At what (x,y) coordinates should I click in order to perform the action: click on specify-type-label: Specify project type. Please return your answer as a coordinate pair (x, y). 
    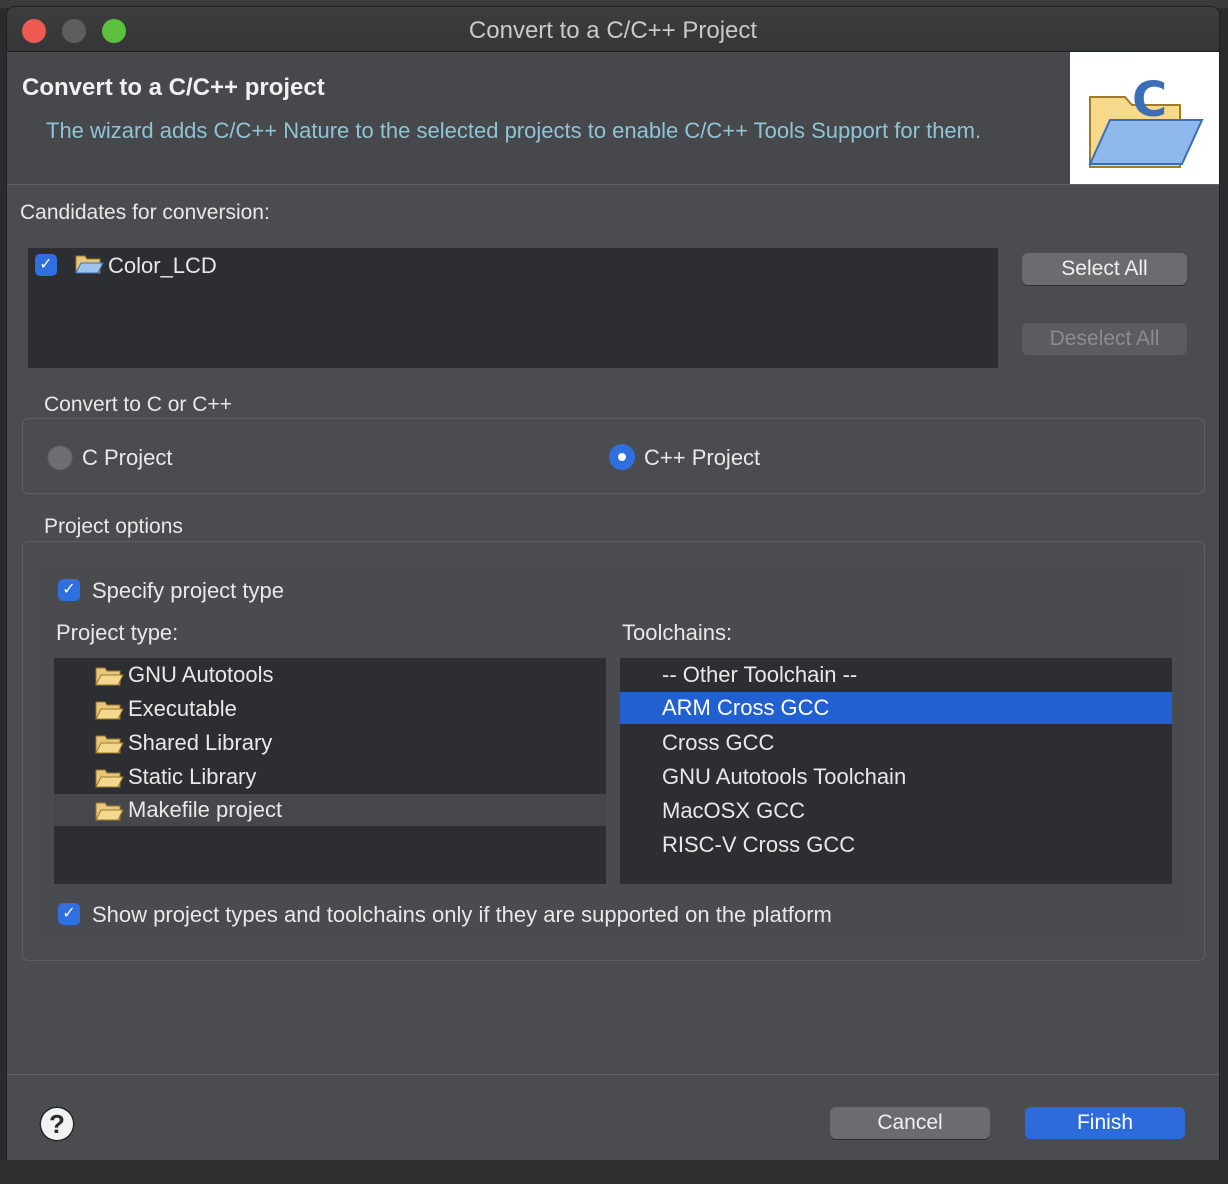
    Looking at the image, I should click on (188, 591).